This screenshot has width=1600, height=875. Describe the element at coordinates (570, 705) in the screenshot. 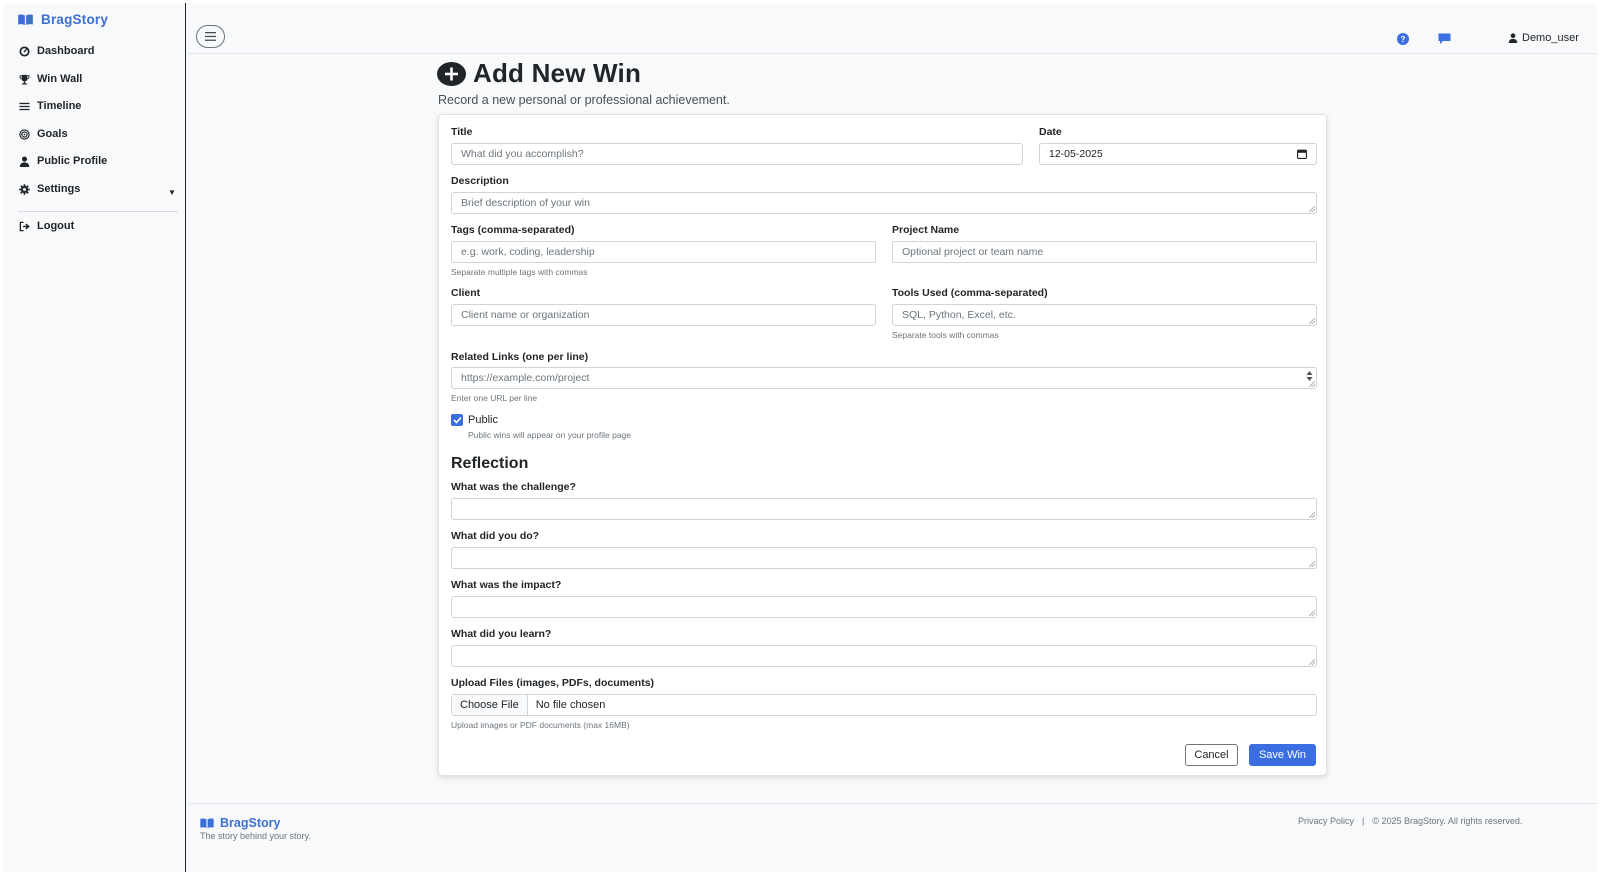

I see `file-status: No file chosen` at that location.